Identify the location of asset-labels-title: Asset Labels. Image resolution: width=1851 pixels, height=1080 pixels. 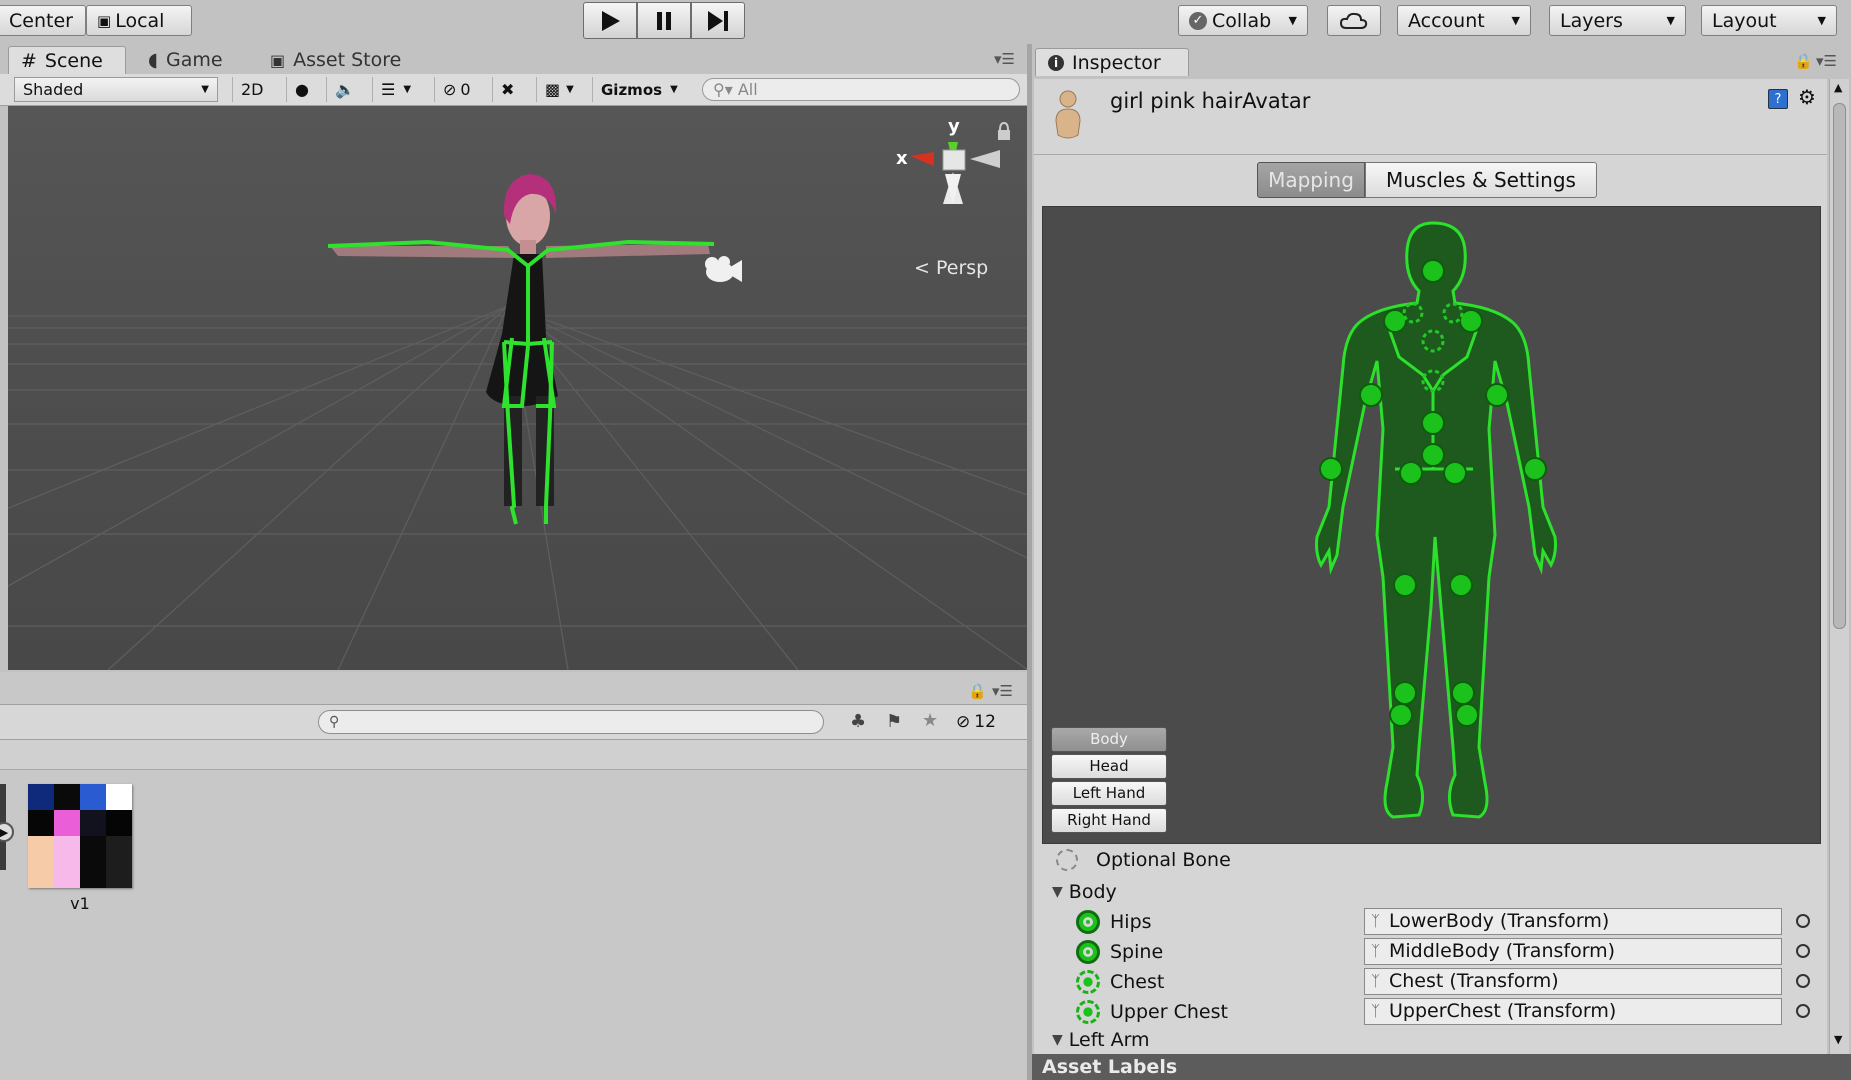
(1110, 1067).